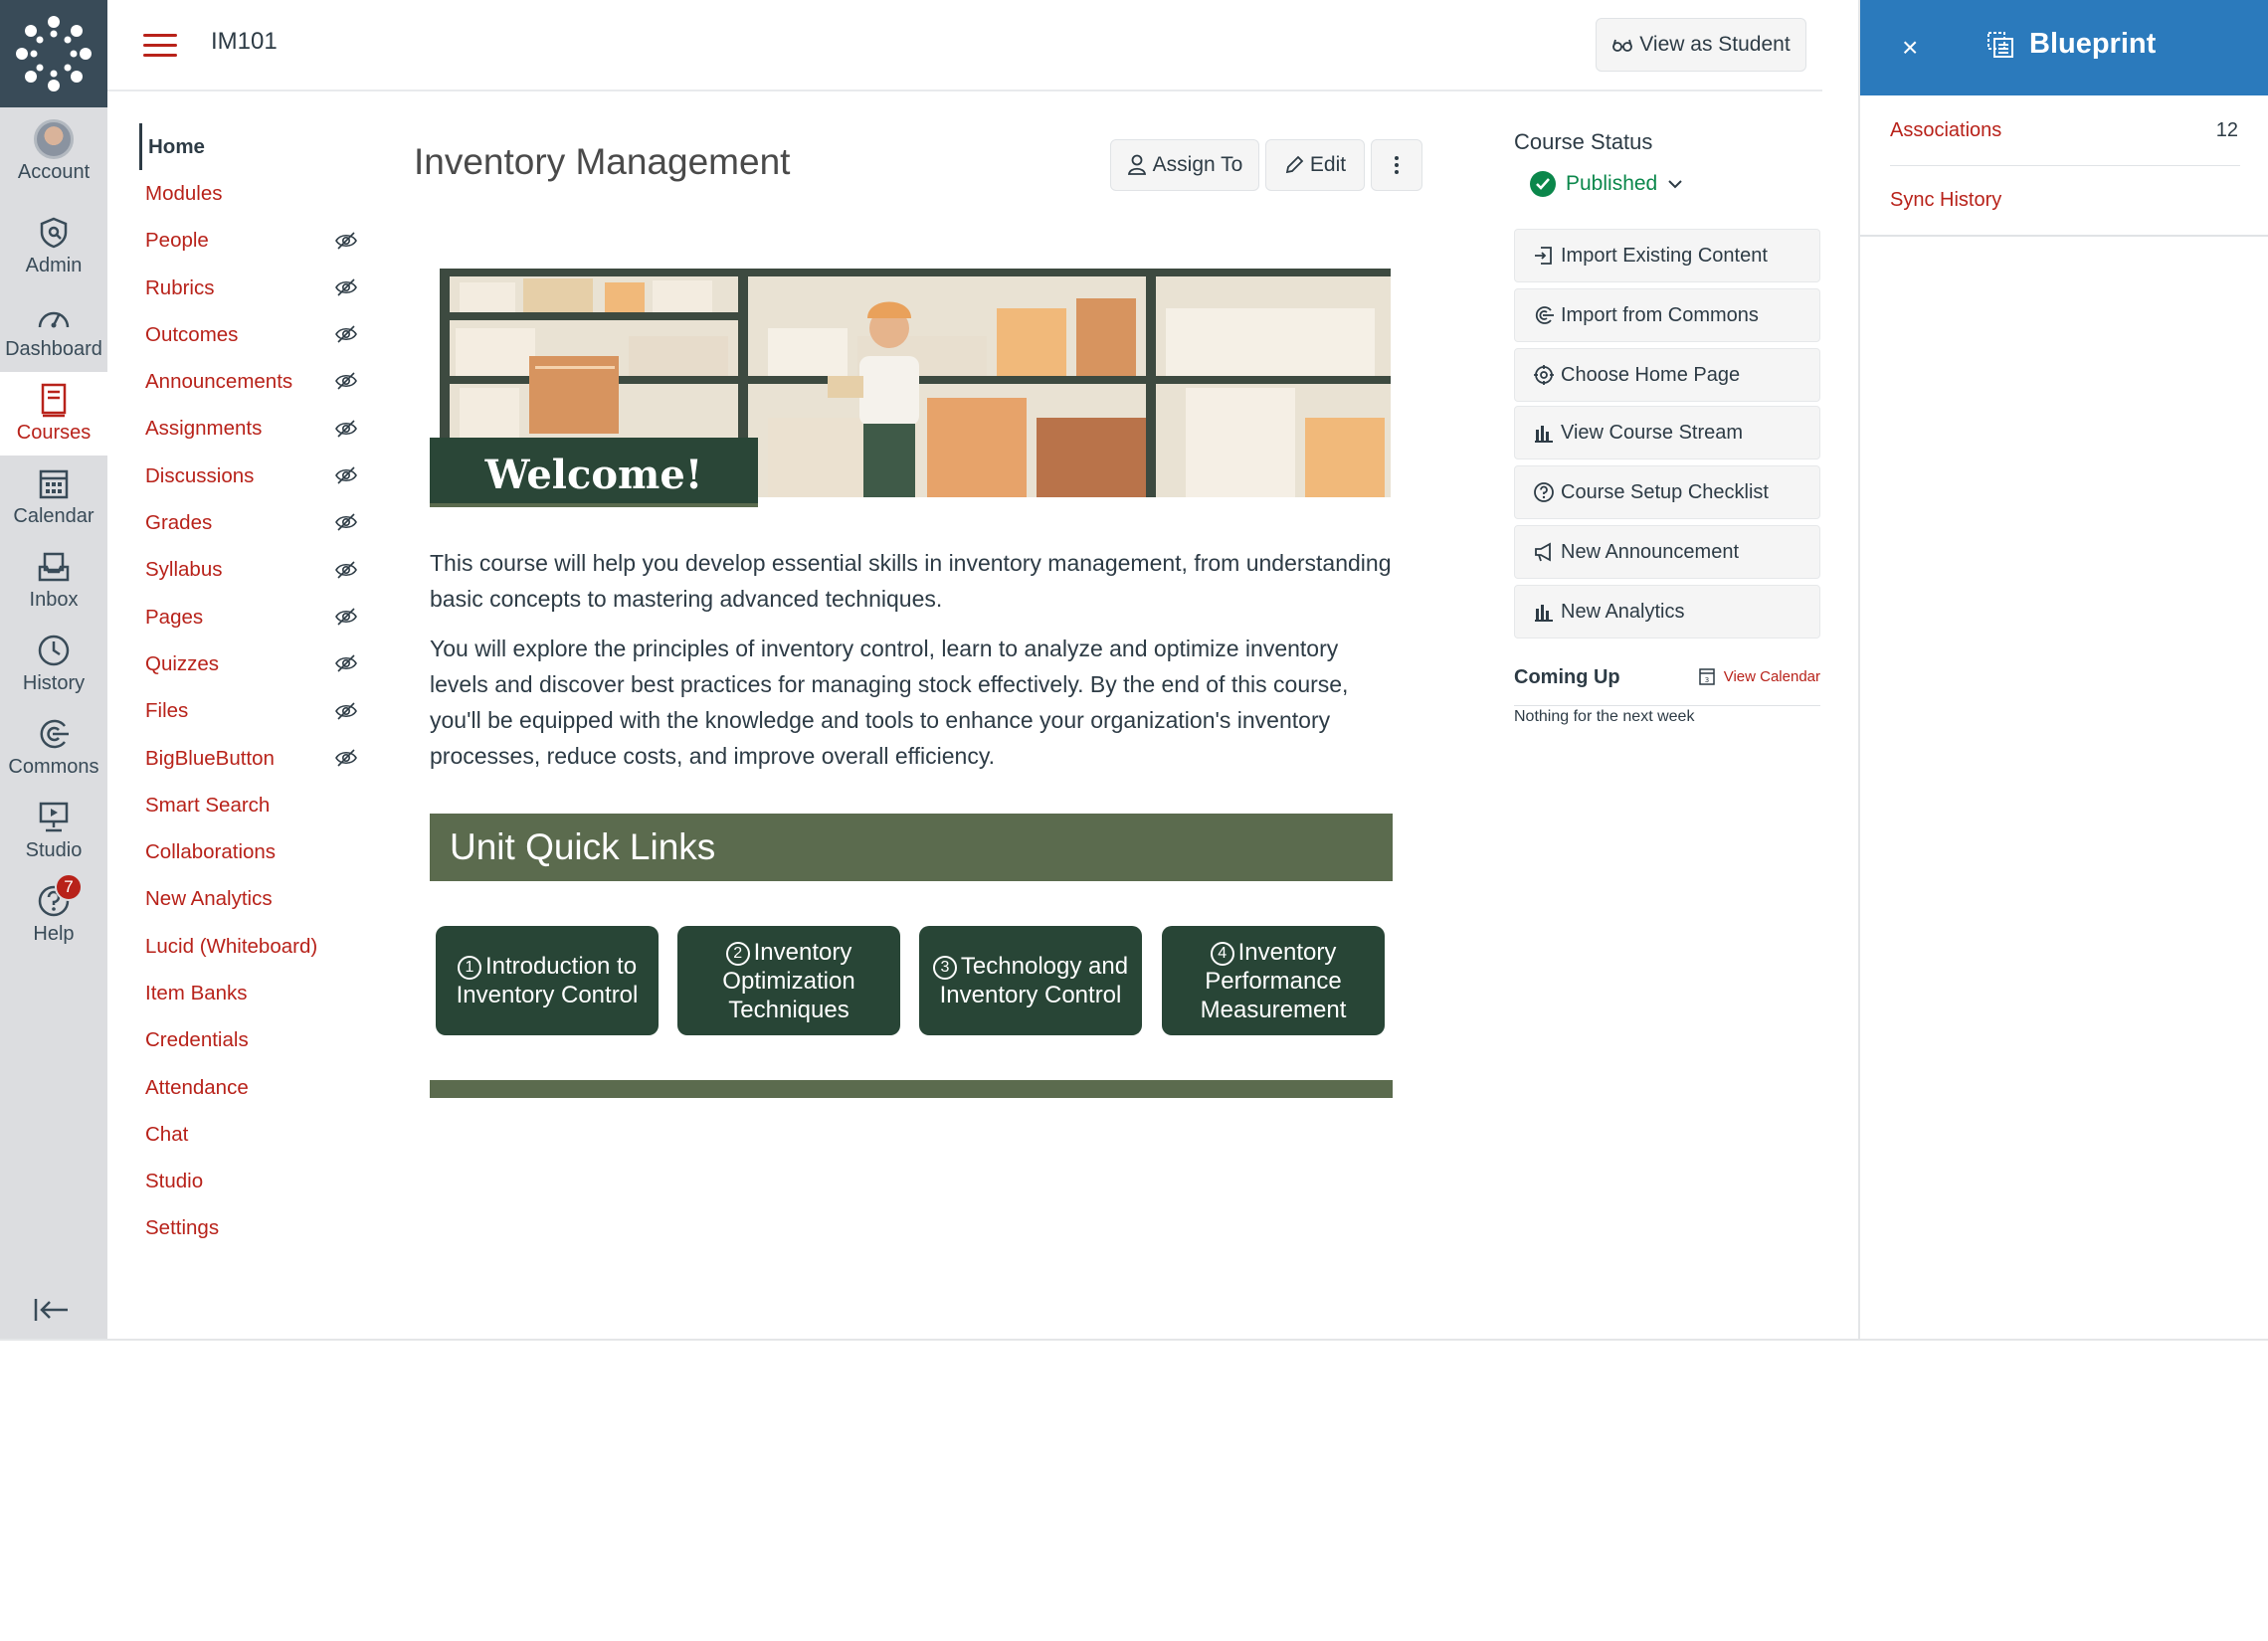  I want to click on global-nav-account: Account, so click(53, 153).